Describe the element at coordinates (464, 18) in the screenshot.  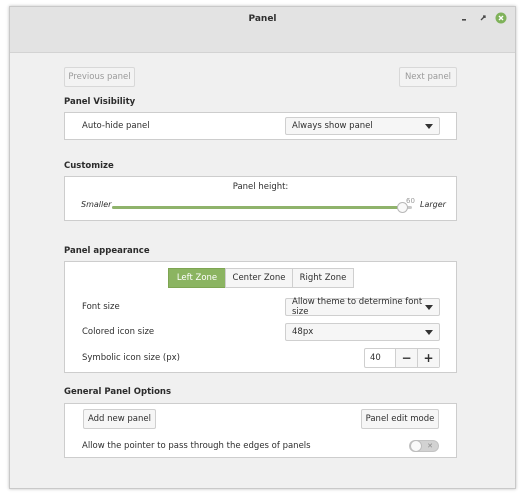
I see `minimize-icon` at that location.